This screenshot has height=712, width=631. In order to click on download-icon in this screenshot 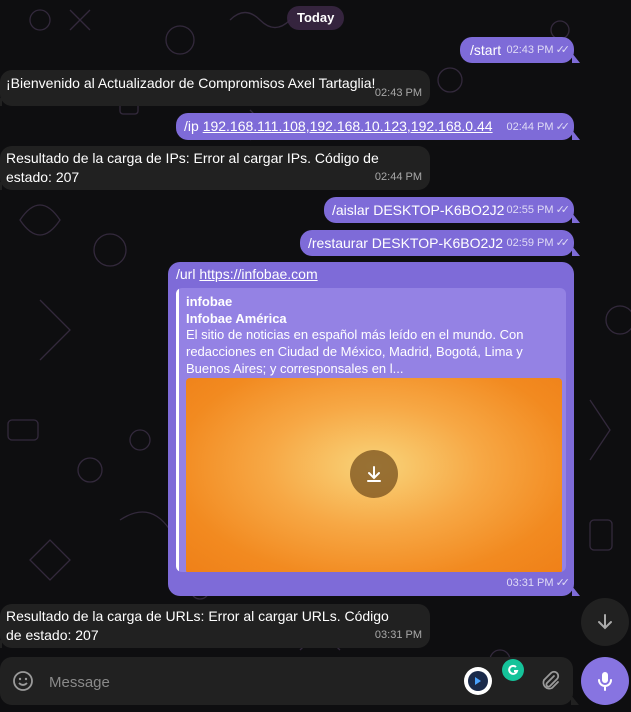, I will do `click(374, 474)`.